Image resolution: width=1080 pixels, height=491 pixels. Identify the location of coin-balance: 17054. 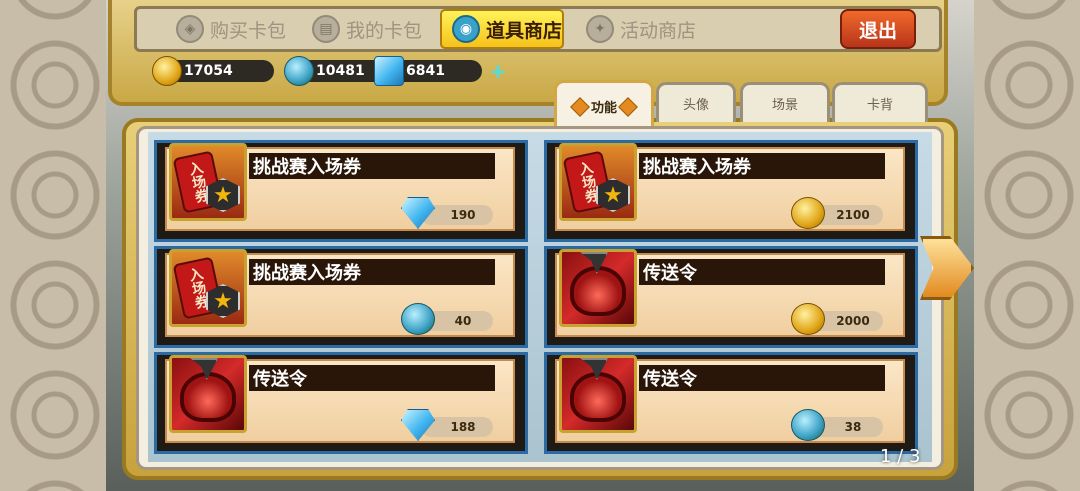
(213, 71).